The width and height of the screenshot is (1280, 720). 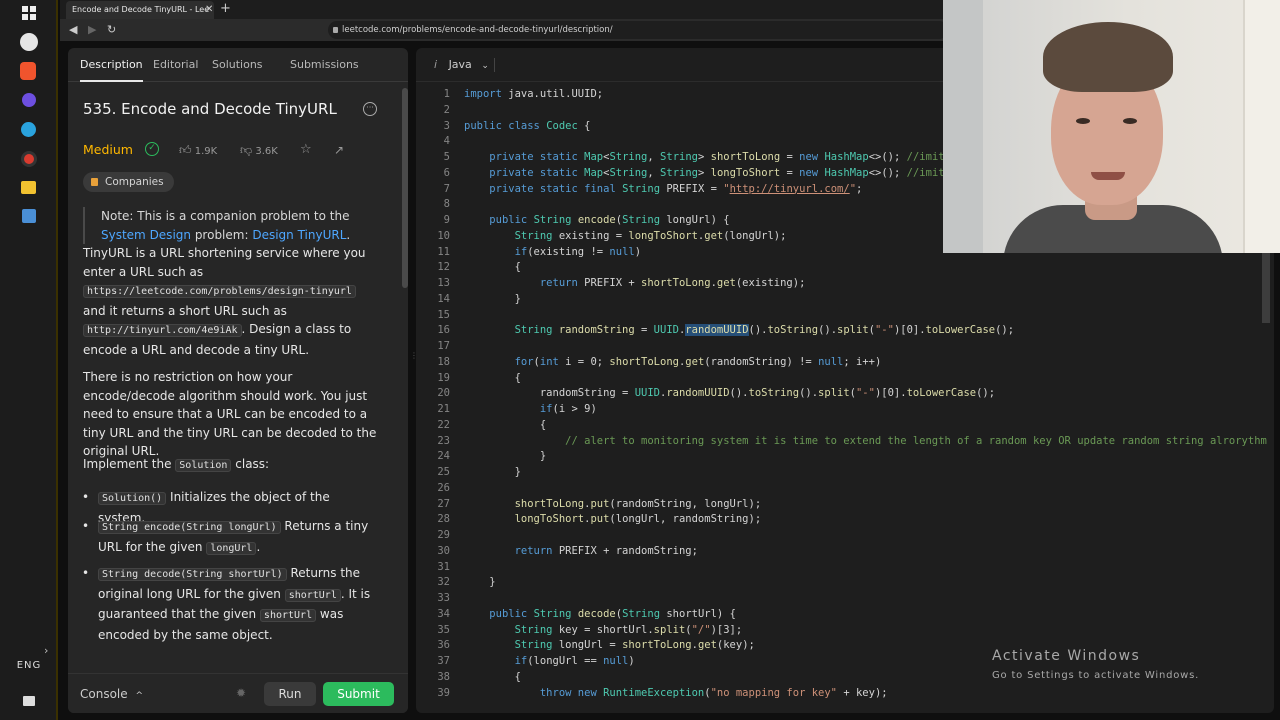 I want to click on tab-submissions: Submissions, so click(x=324, y=65).